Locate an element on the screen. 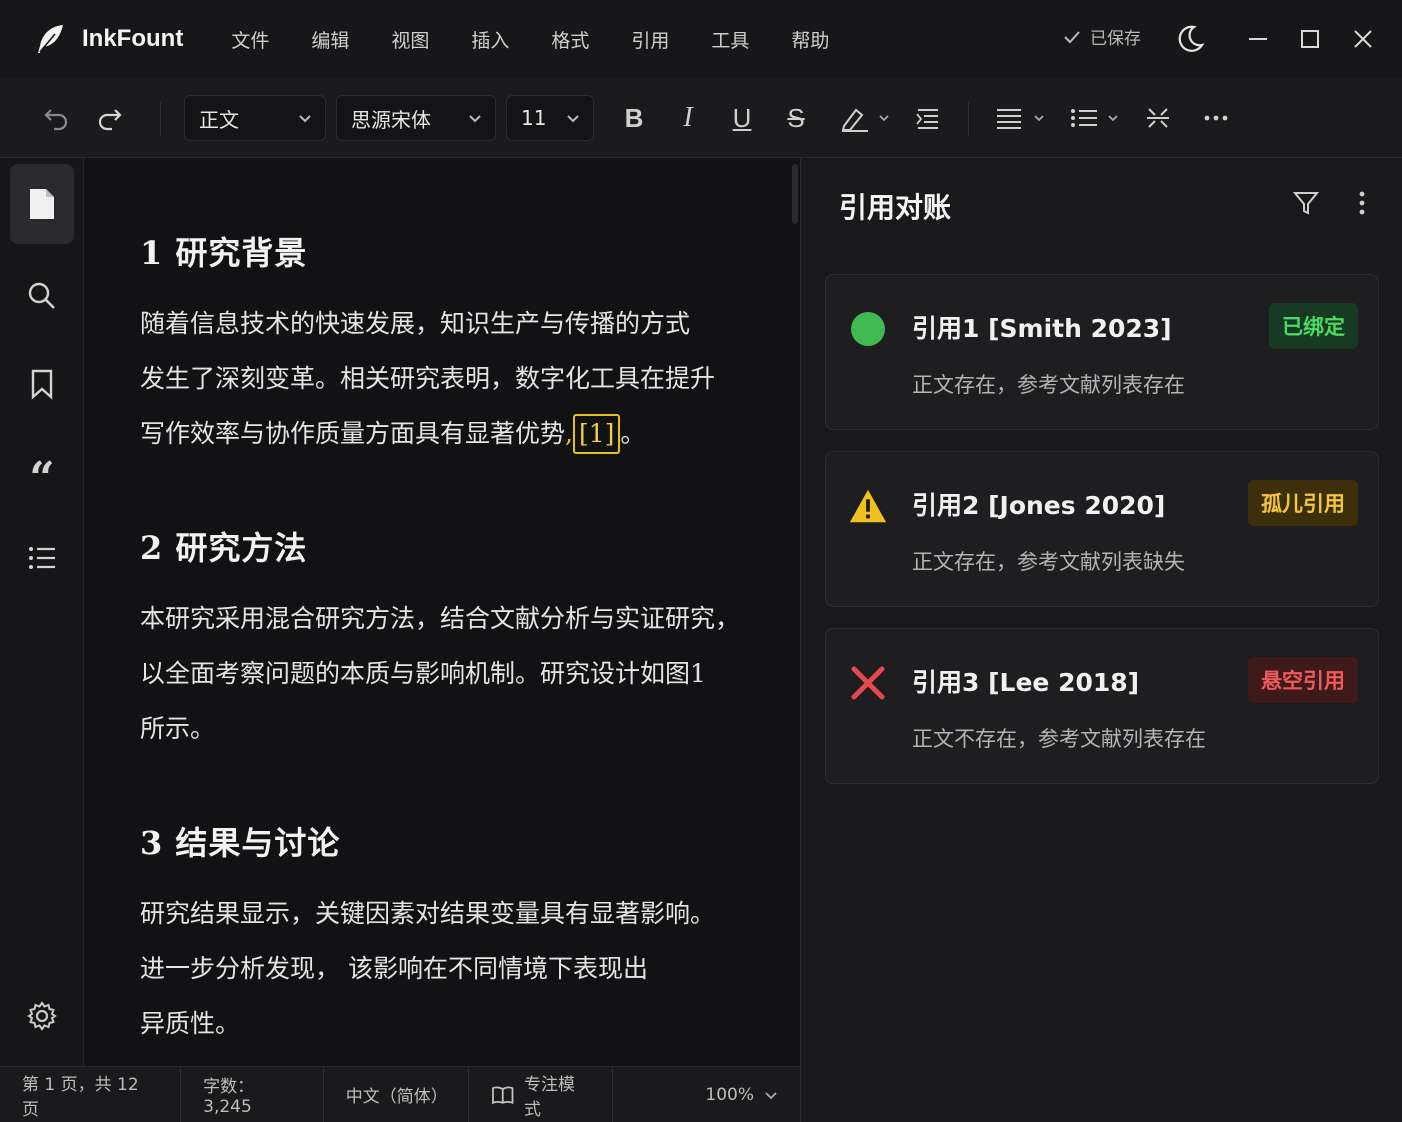  citation-title: 引用2 [Jones 2020] is located at coordinates (1039, 505).